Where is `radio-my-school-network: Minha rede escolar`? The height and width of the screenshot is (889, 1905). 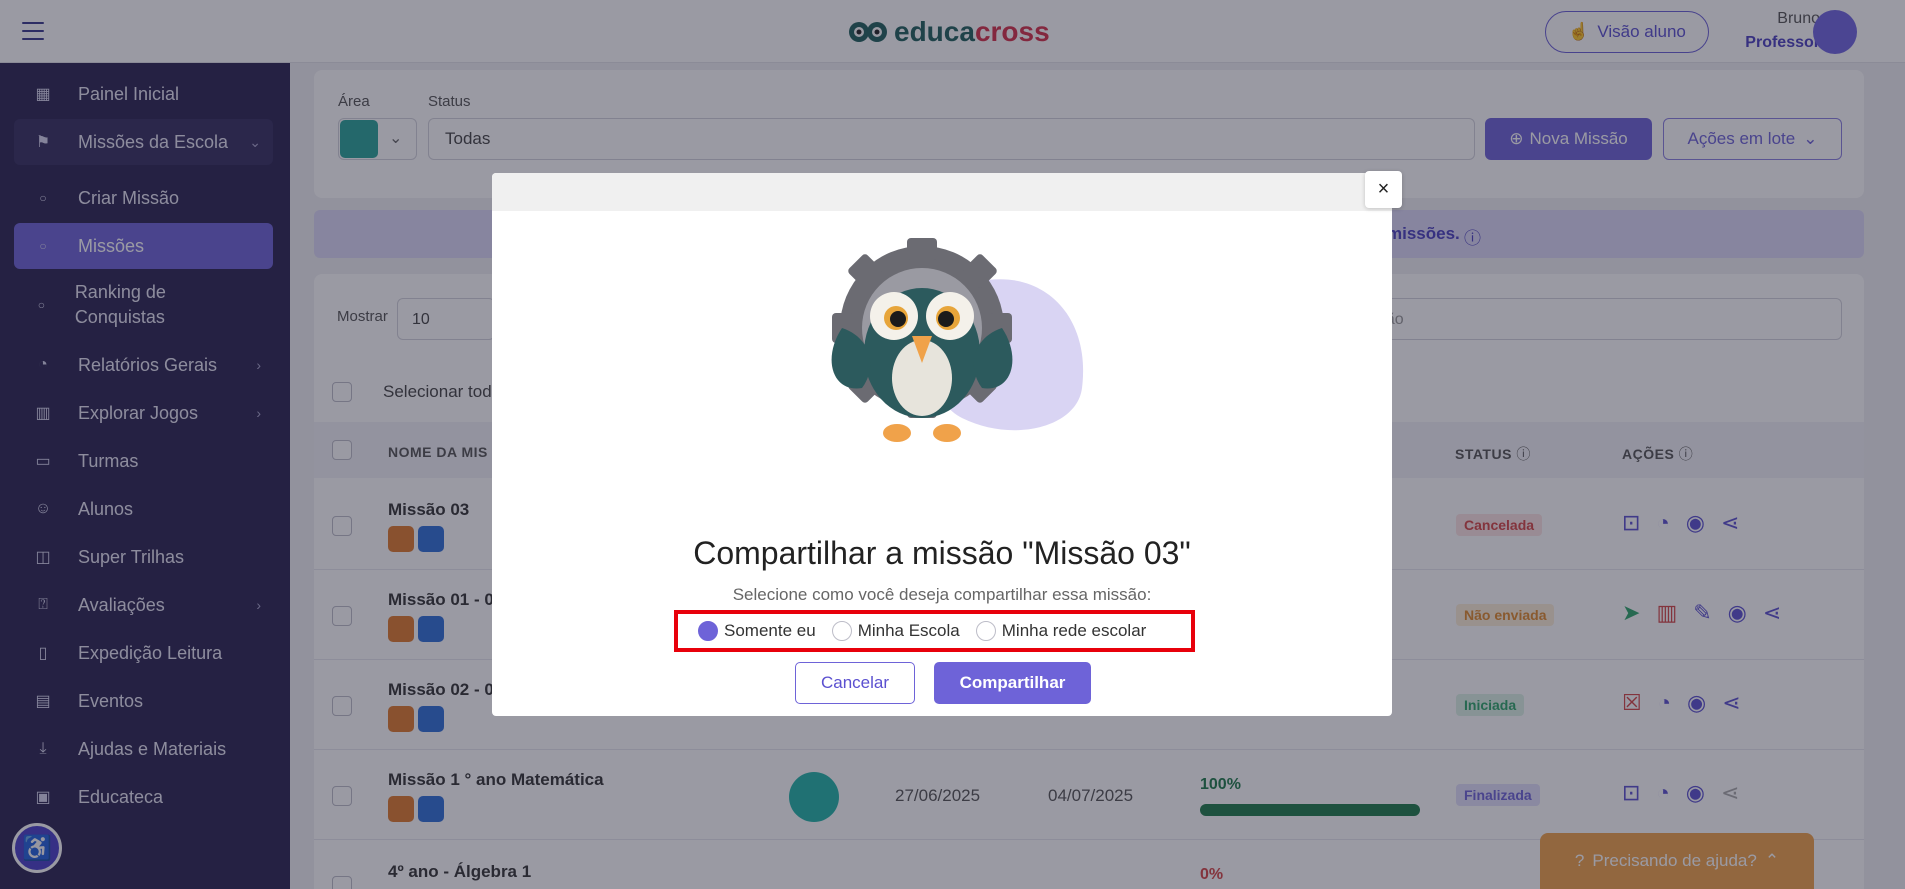 radio-my-school-network: Minha rede escolar is located at coordinates (1061, 631).